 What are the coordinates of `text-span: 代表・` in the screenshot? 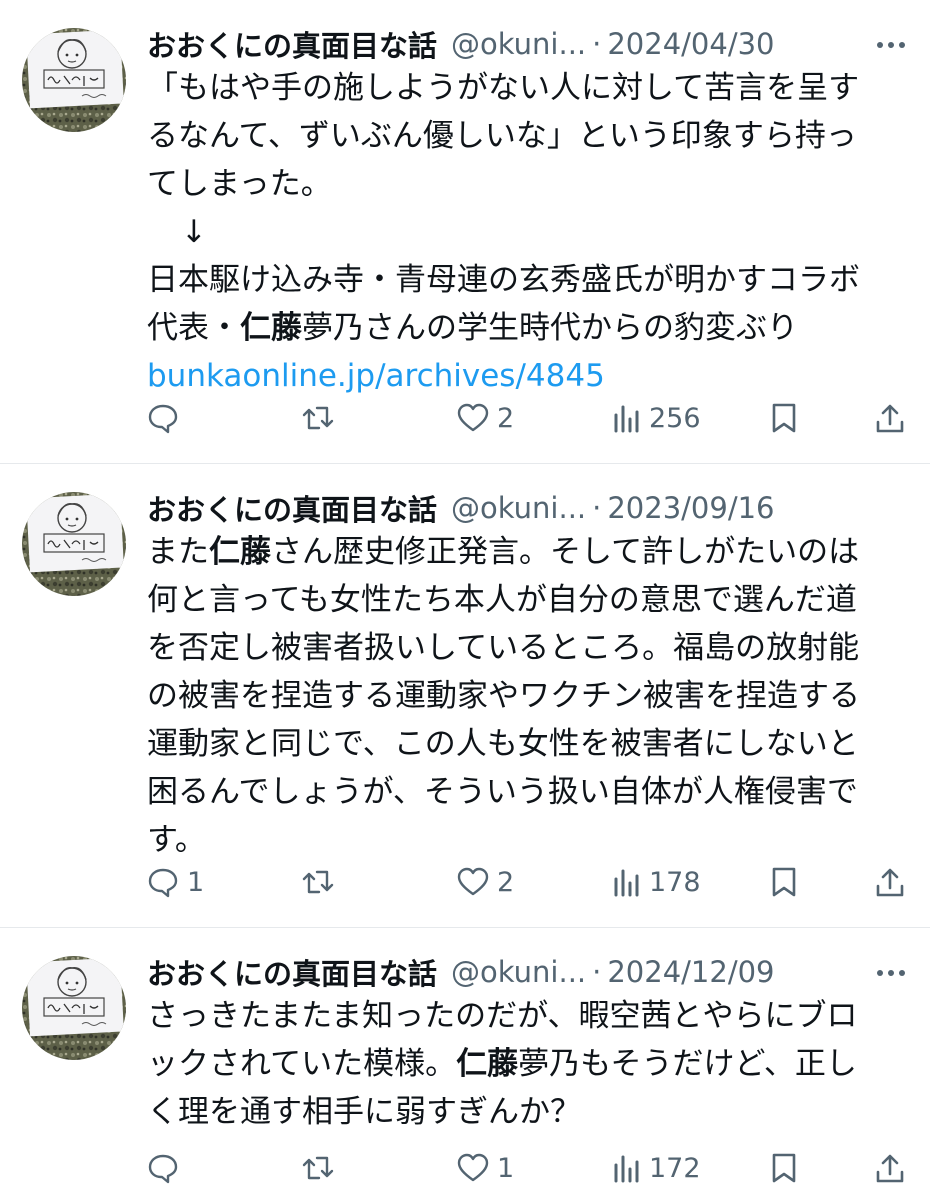 It's located at (193, 328).